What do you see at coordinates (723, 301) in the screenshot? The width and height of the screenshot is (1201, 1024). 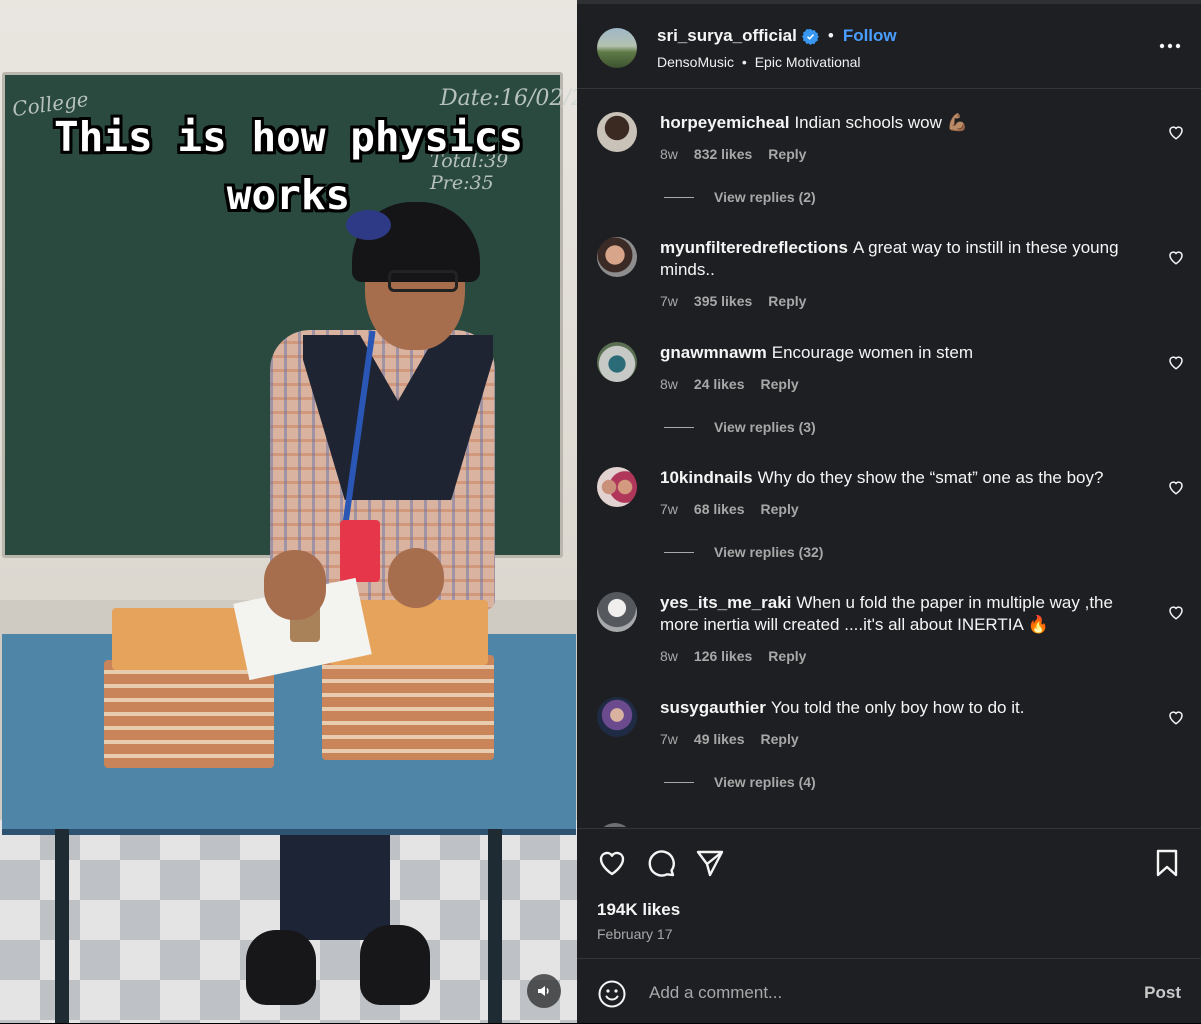 I see `comment-likes: 395 likes` at bounding box center [723, 301].